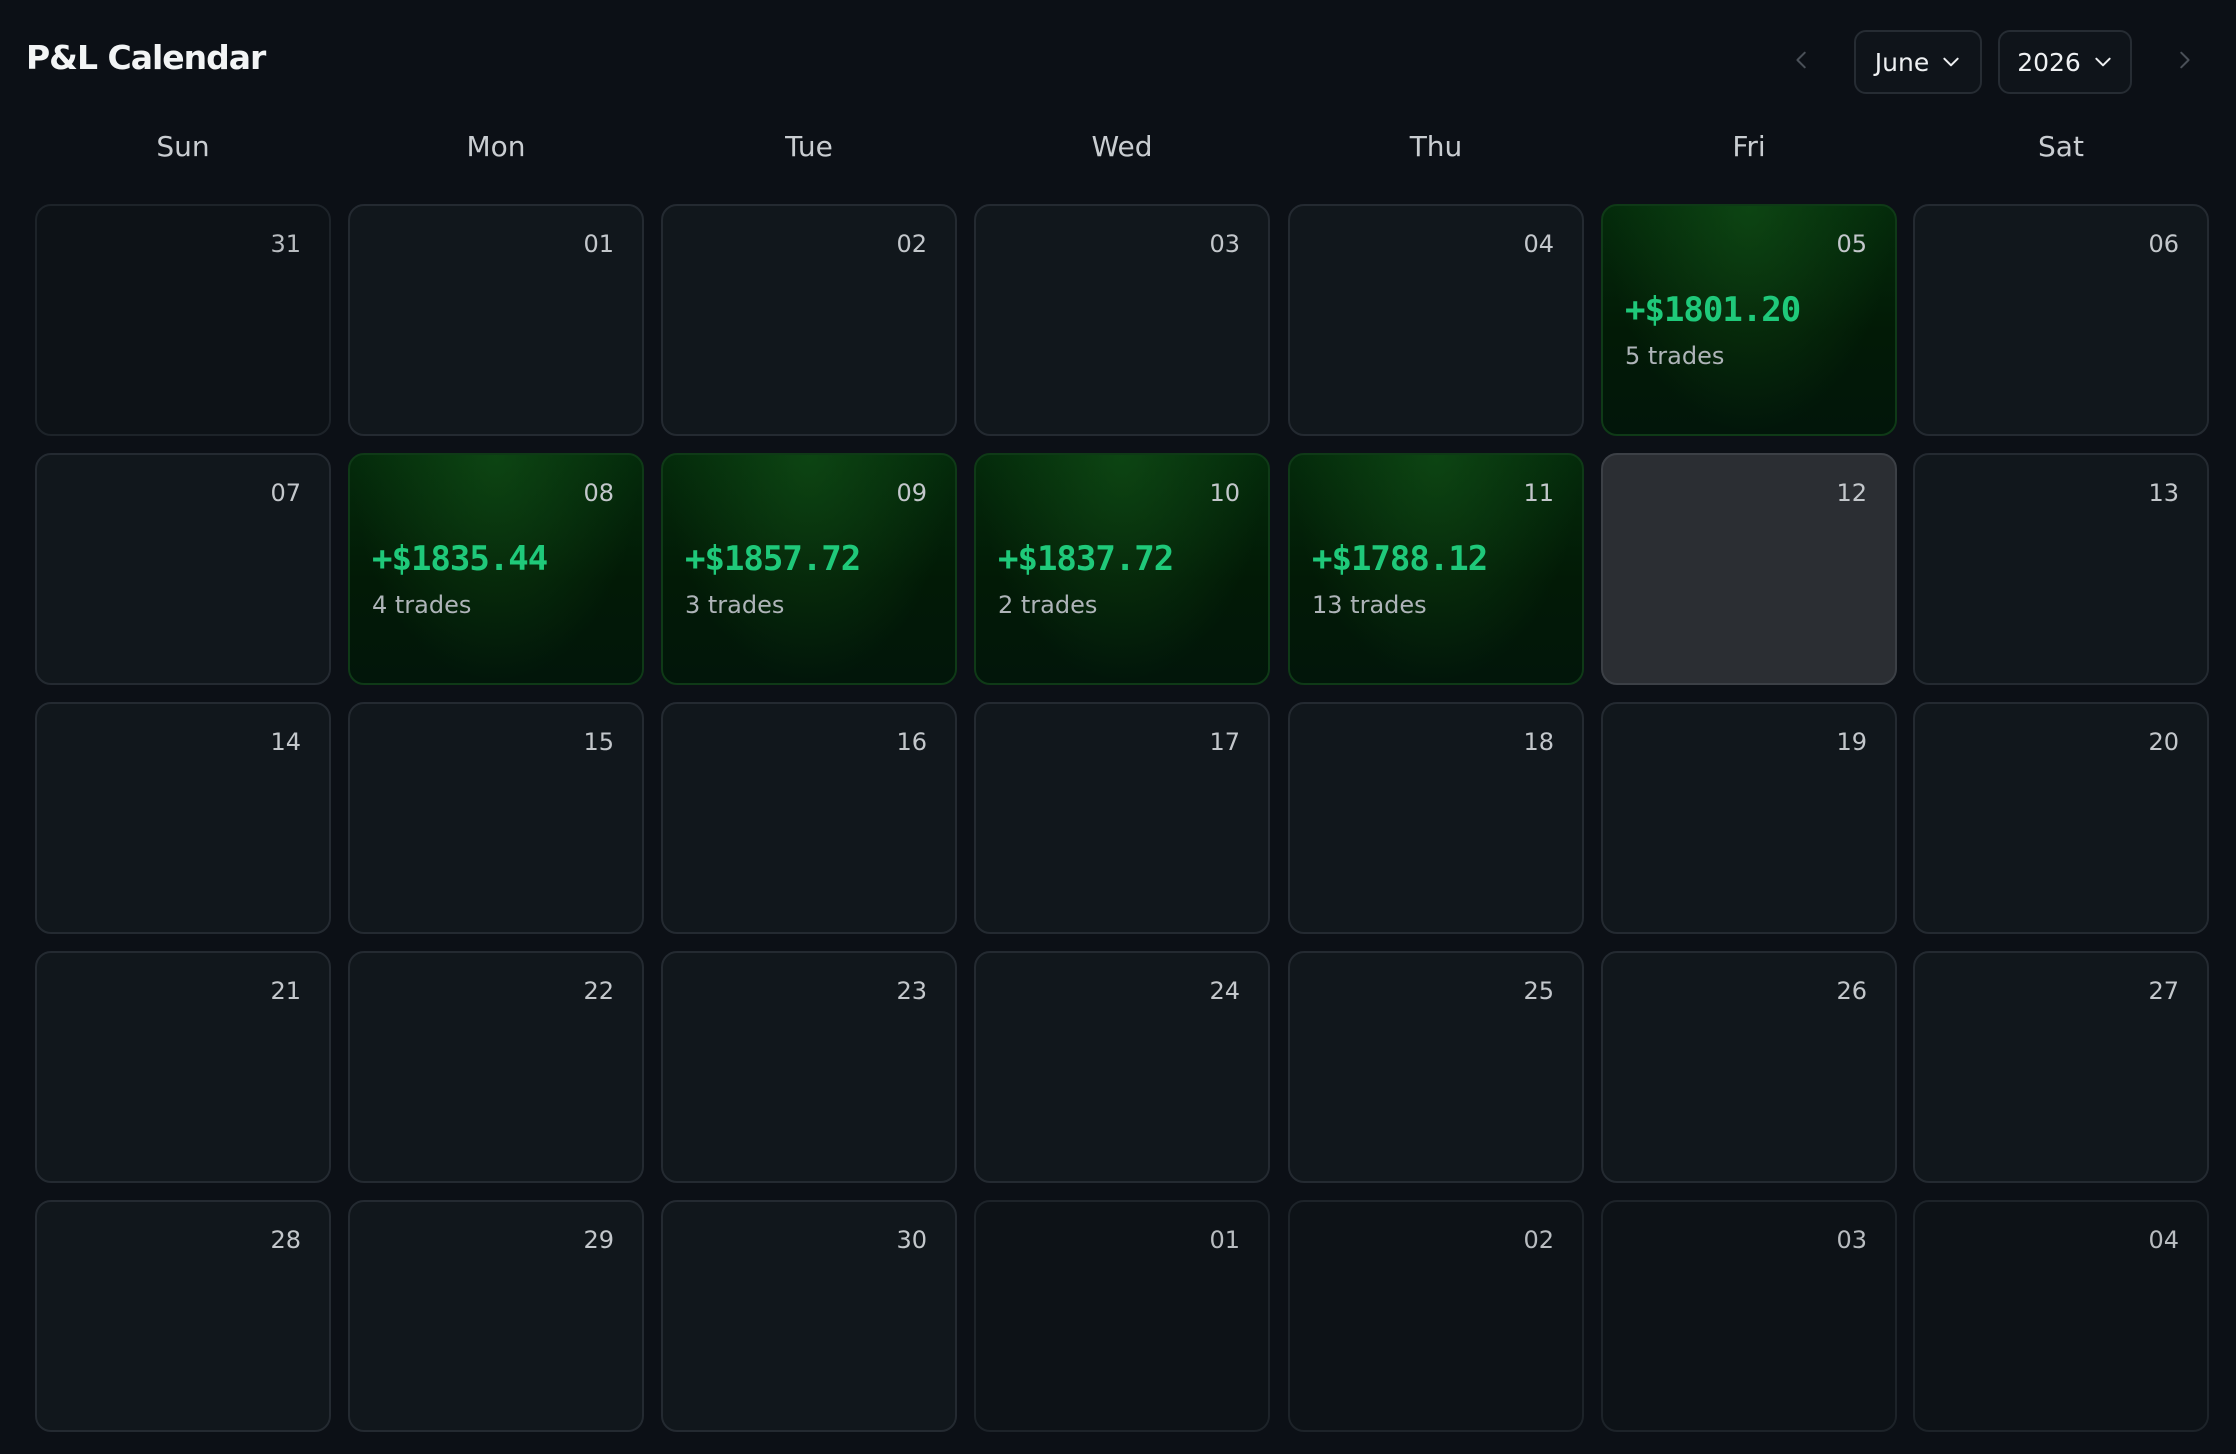 The image size is (2236, 1454). What do you see at coordinates (1400, 559) in the screenshot?
I see `day-pnl-amount: +$1788.12` at bounding box center [1400, 559].